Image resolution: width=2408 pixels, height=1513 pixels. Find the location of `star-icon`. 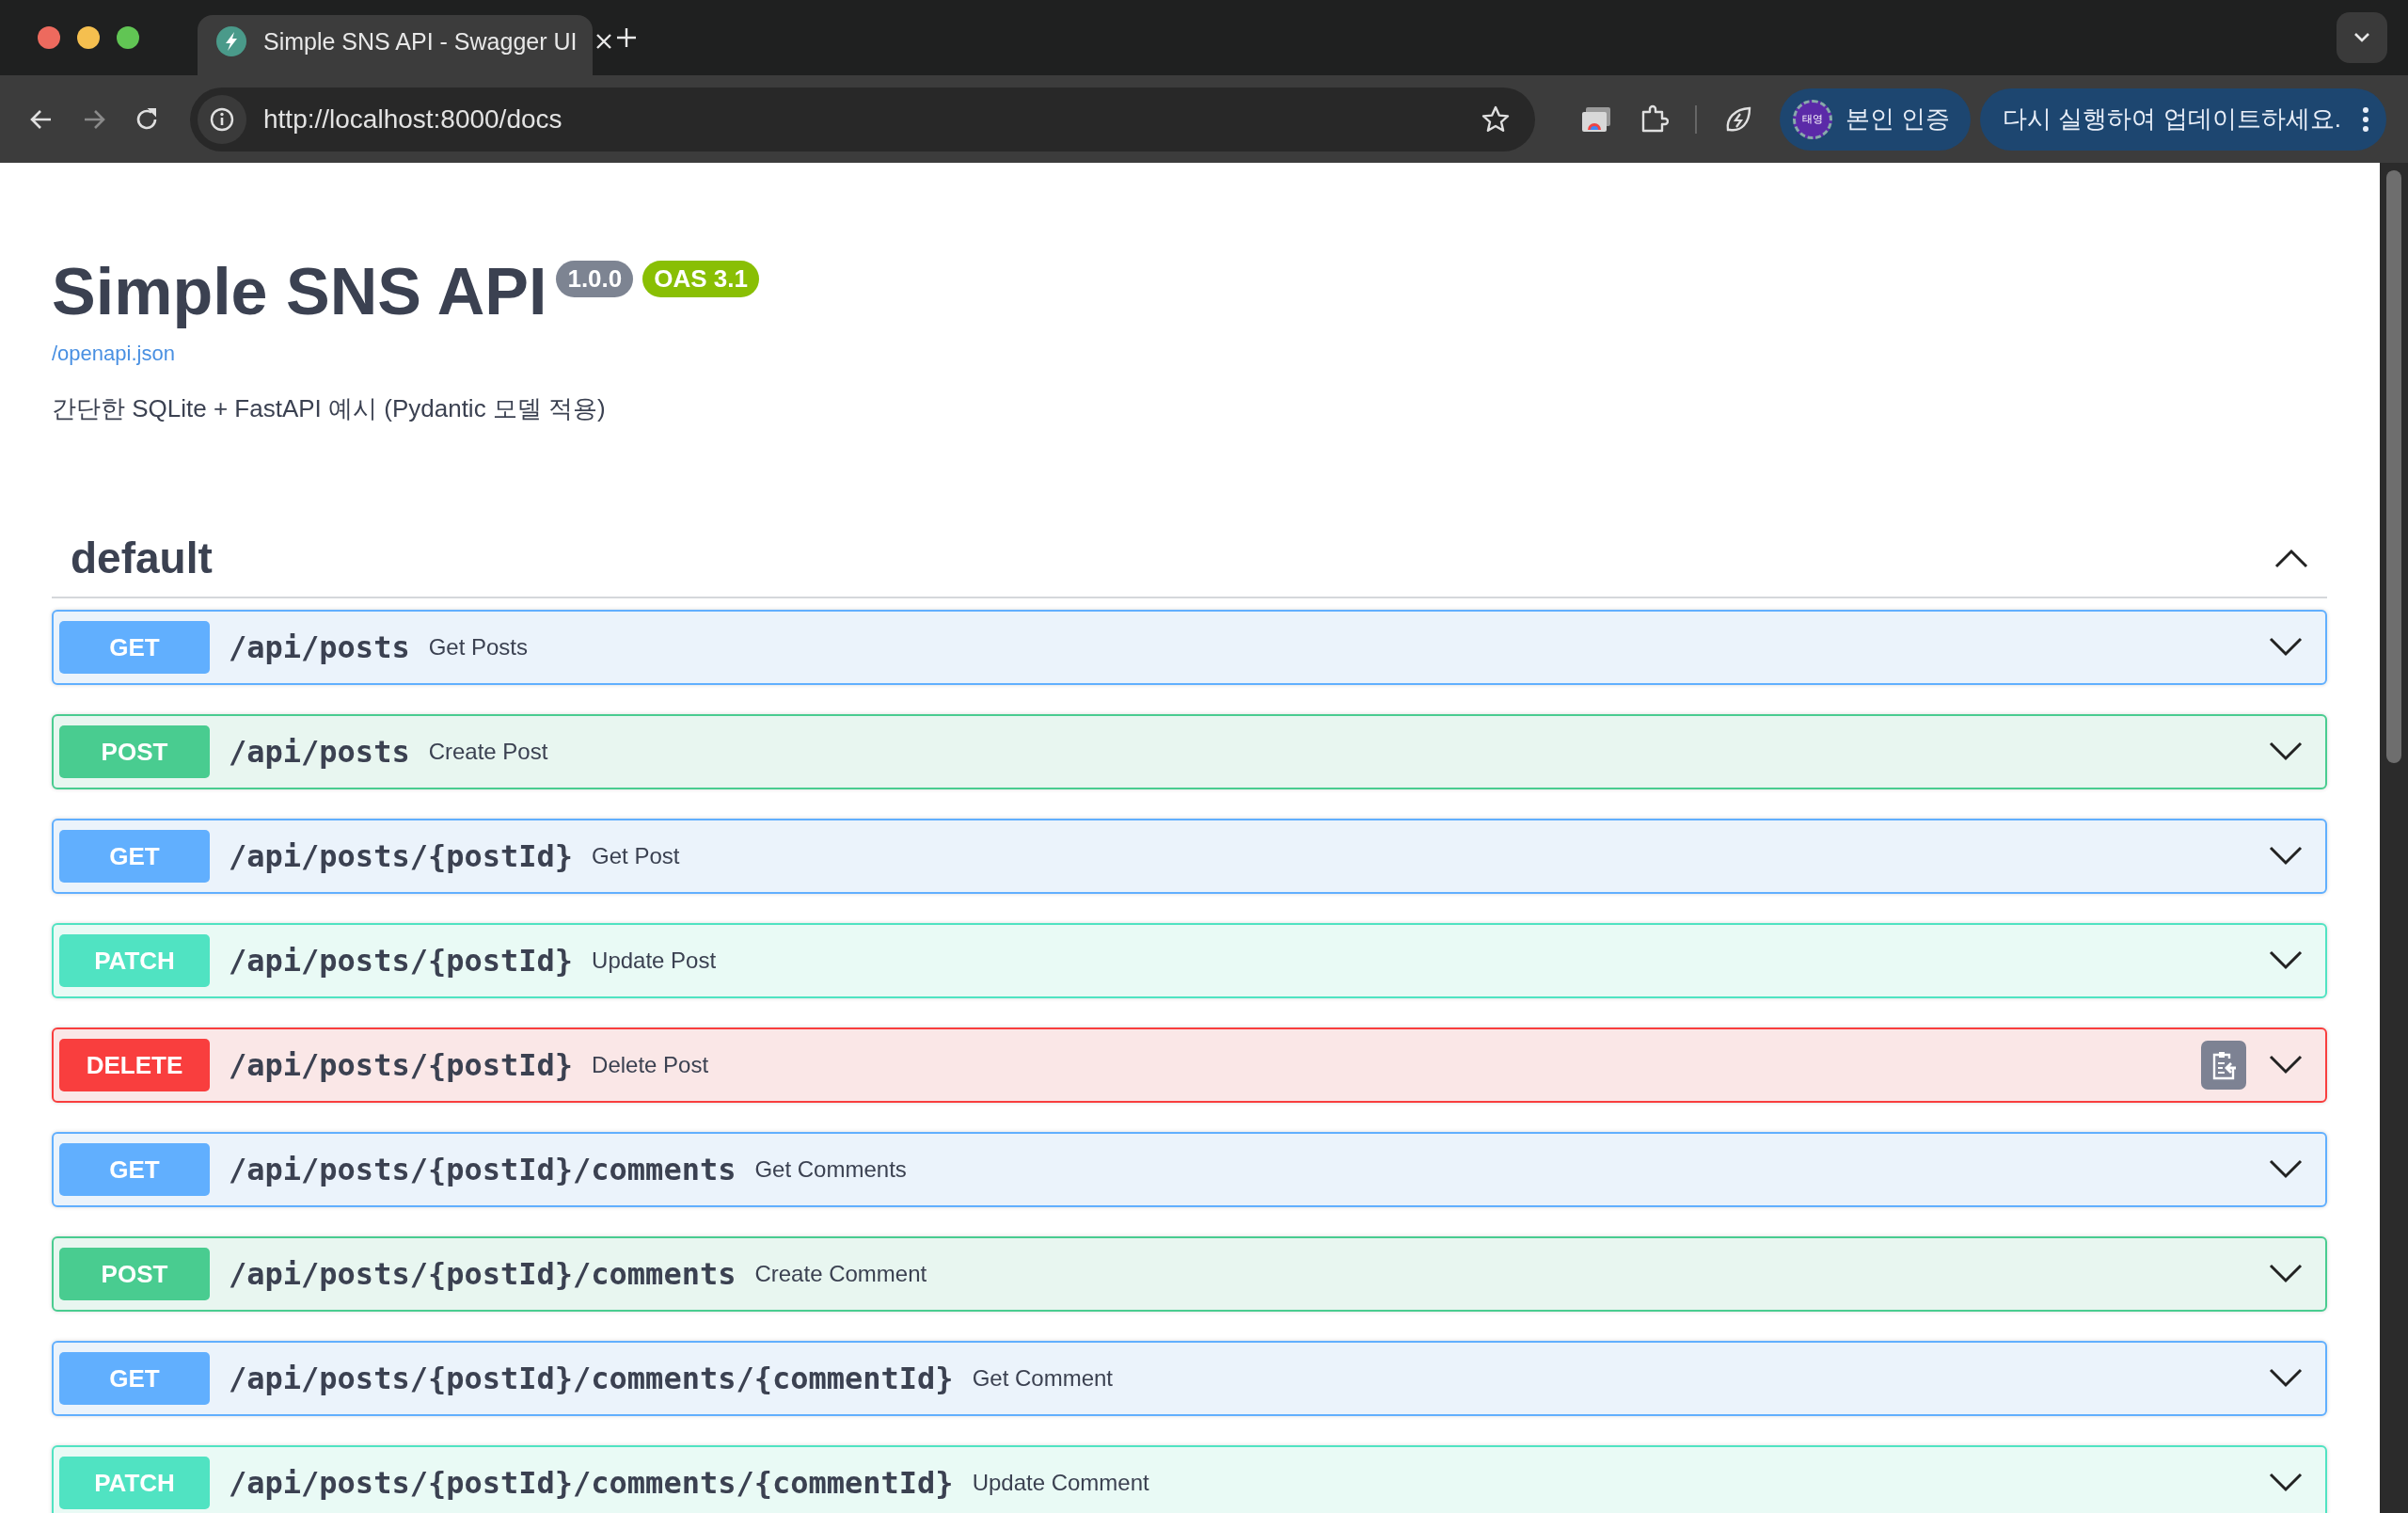

star-icon is located at coordinates (1496, 119).